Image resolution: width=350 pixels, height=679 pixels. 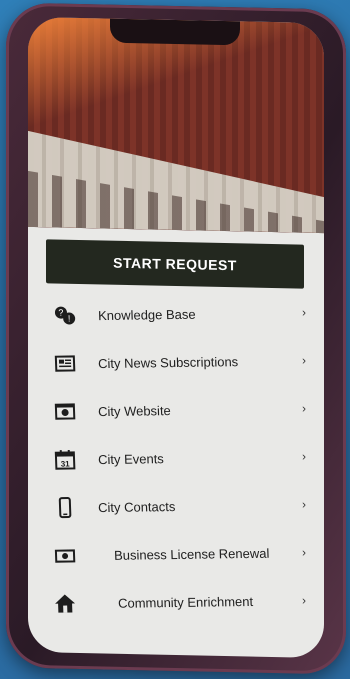 What do you see at coordinates (65, 507) in the screenshot?
I see `phone-icon` at bounding box center [65, 507].